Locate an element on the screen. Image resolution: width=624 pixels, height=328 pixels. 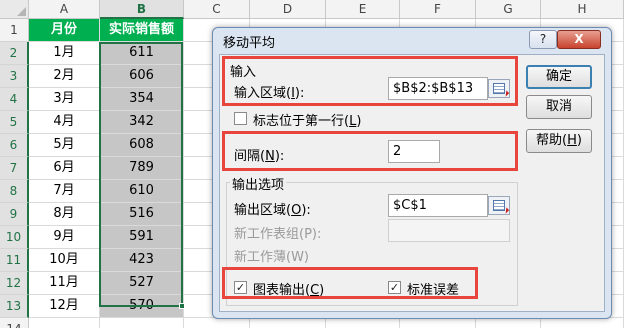
cell-f14 is located at coordinates (438, 323).